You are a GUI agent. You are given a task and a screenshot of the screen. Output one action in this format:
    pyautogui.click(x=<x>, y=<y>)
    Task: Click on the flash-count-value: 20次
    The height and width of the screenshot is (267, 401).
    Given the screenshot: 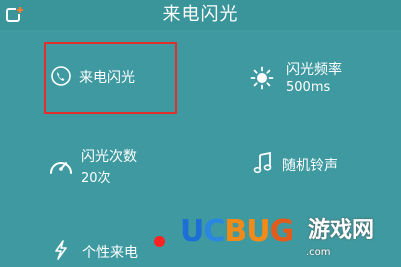 What is the action you would take?
    pyautogui.click(x=96, y=178)
    